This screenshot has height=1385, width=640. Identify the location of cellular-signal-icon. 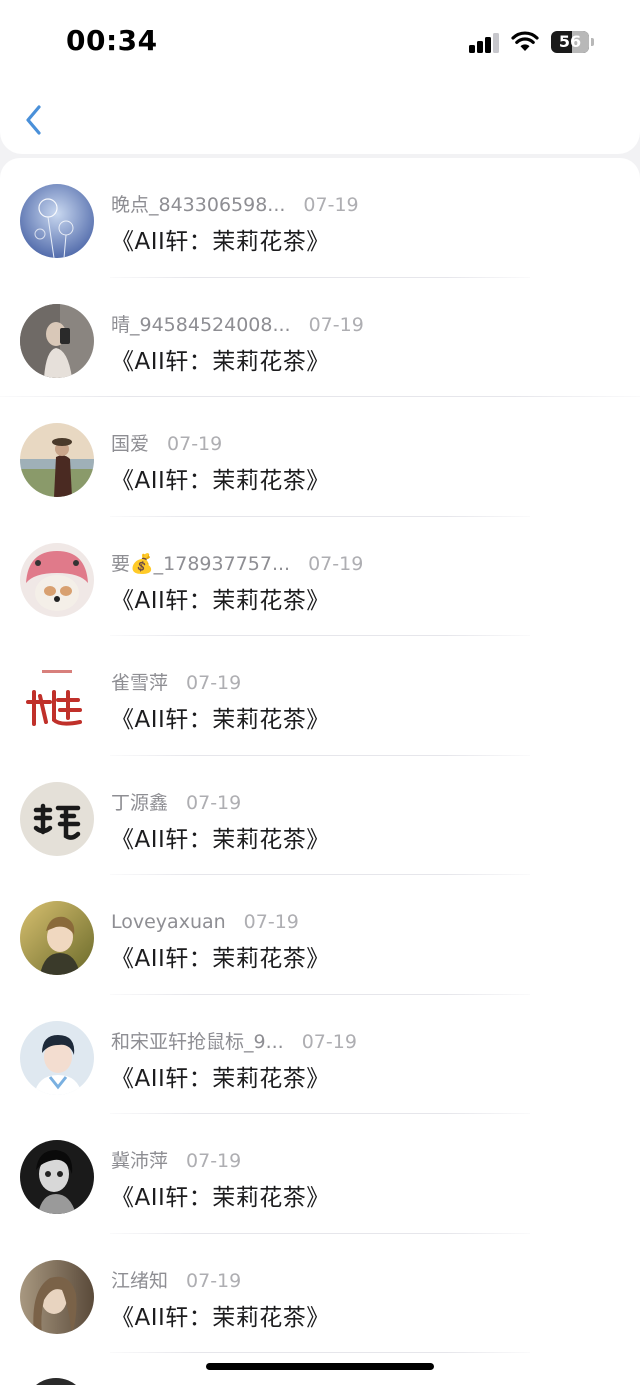
(485, 43).